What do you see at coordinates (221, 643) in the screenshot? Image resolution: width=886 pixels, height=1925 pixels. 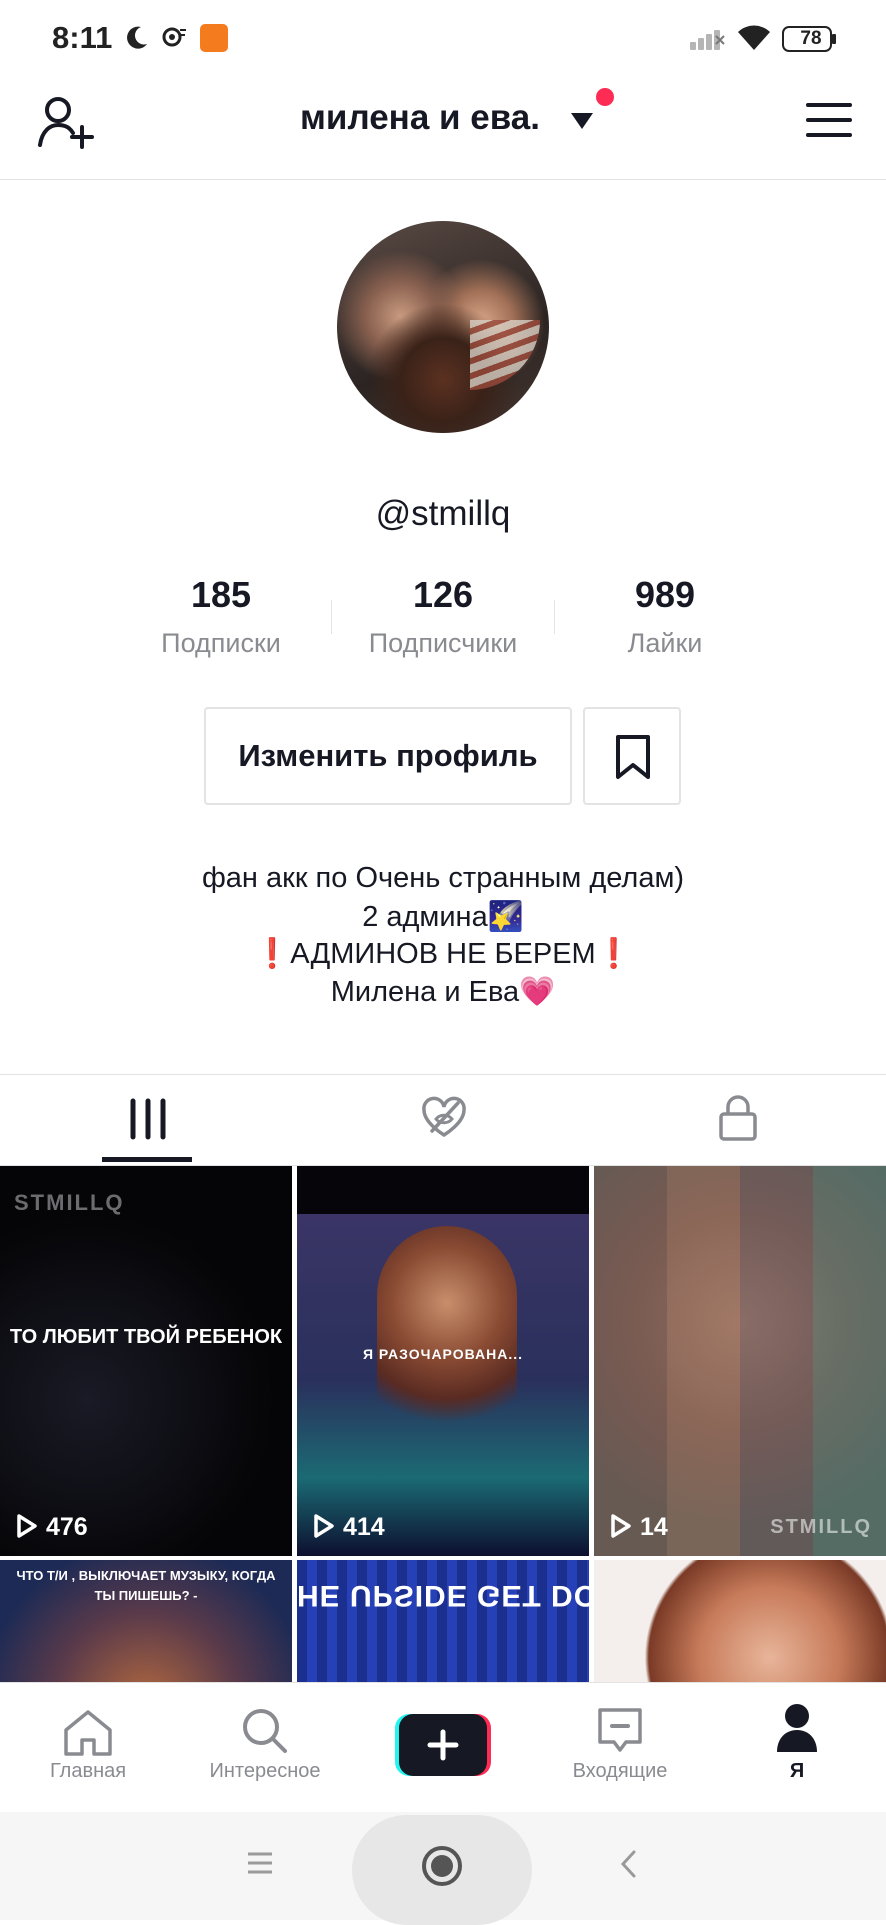 I see `following-label: Подписки` at bounding box center [221, 643].